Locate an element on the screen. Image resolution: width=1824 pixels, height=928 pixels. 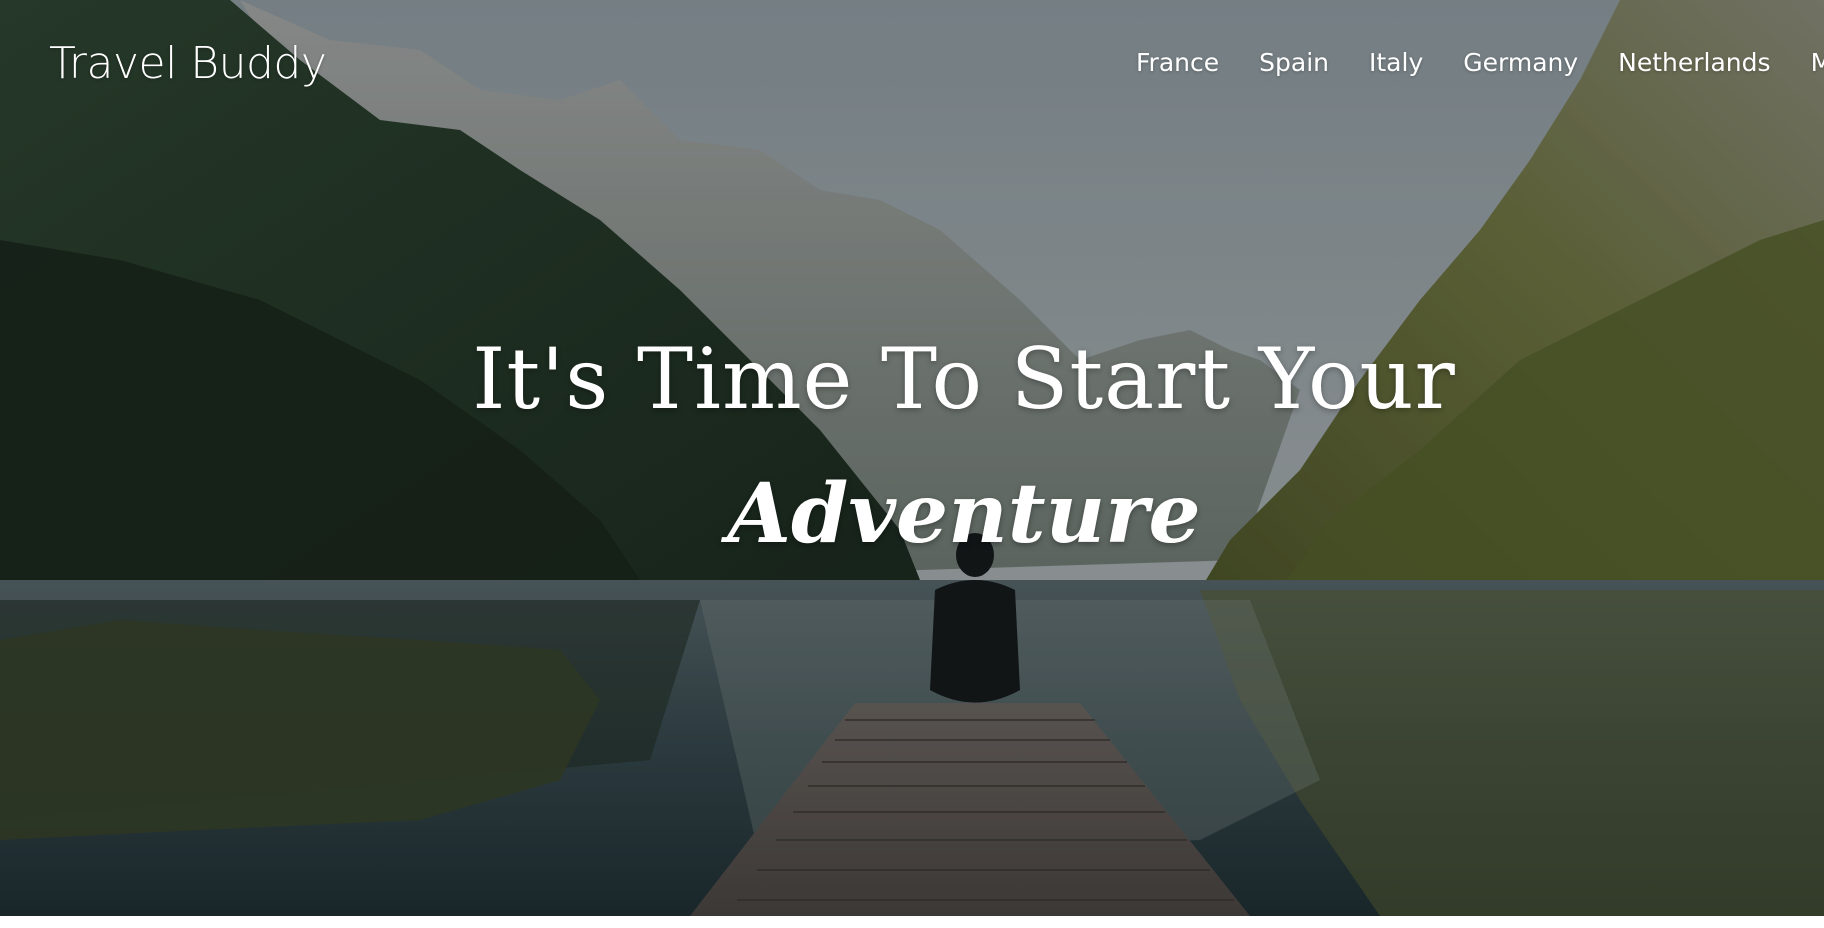
nav-item-germany: Germany is located at coordinates (1520, 62).